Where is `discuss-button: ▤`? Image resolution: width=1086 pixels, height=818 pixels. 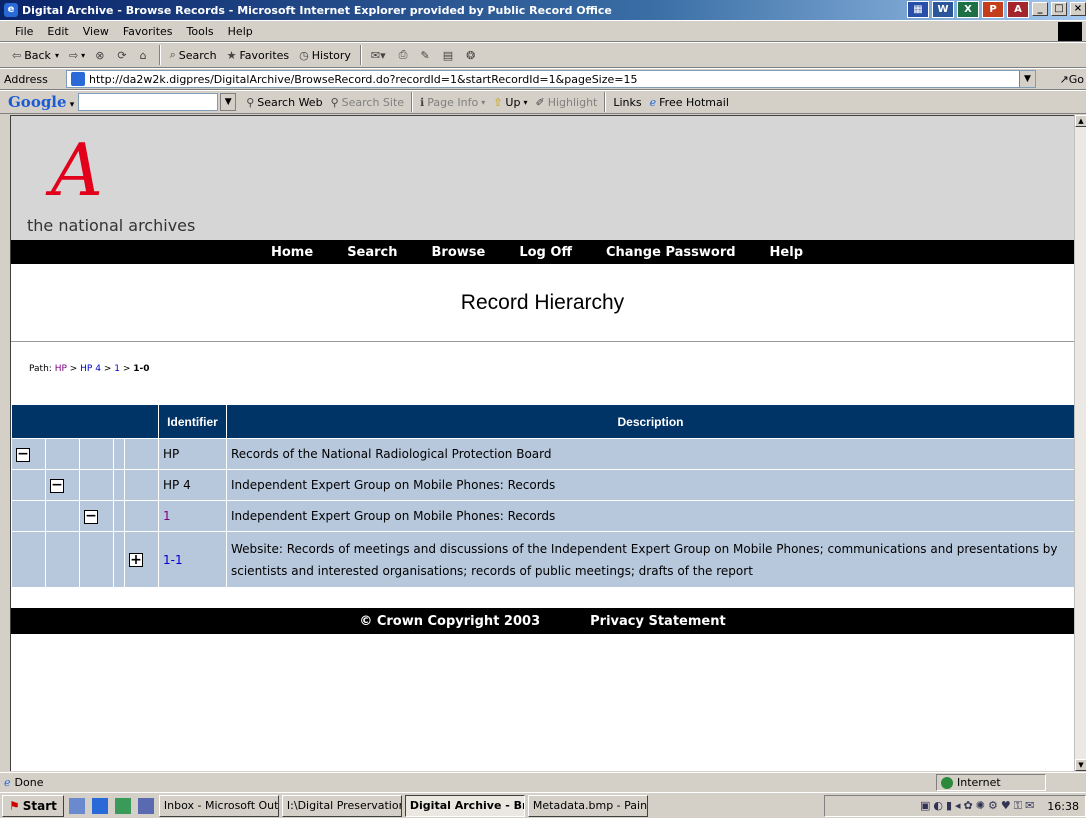 discuss-button: ▤ is located at coordinates (449, 55).